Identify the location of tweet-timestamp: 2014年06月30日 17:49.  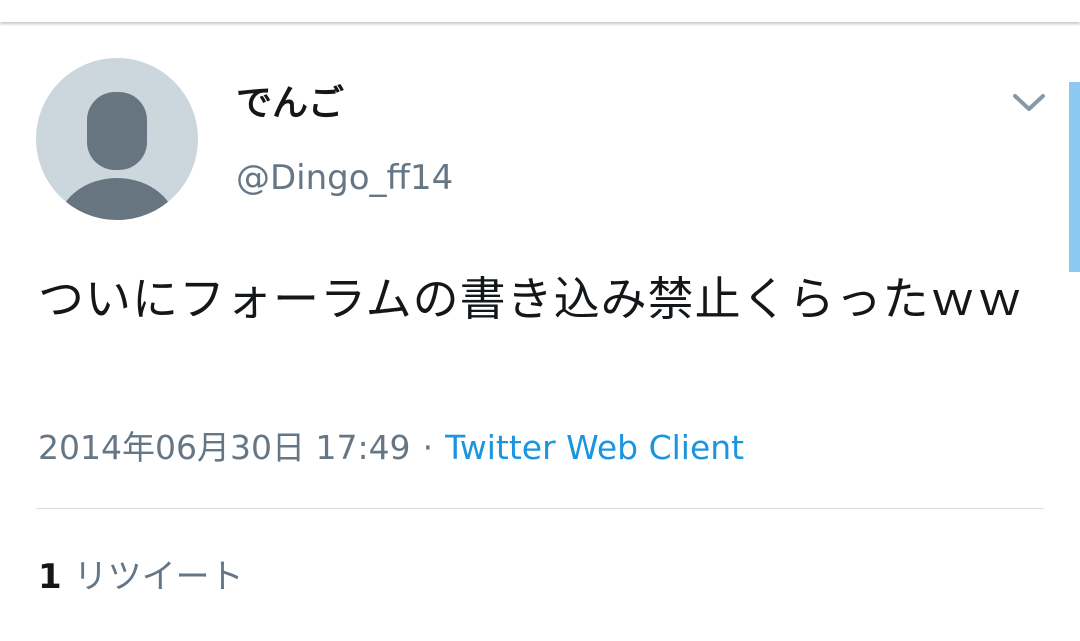
(224, 447).